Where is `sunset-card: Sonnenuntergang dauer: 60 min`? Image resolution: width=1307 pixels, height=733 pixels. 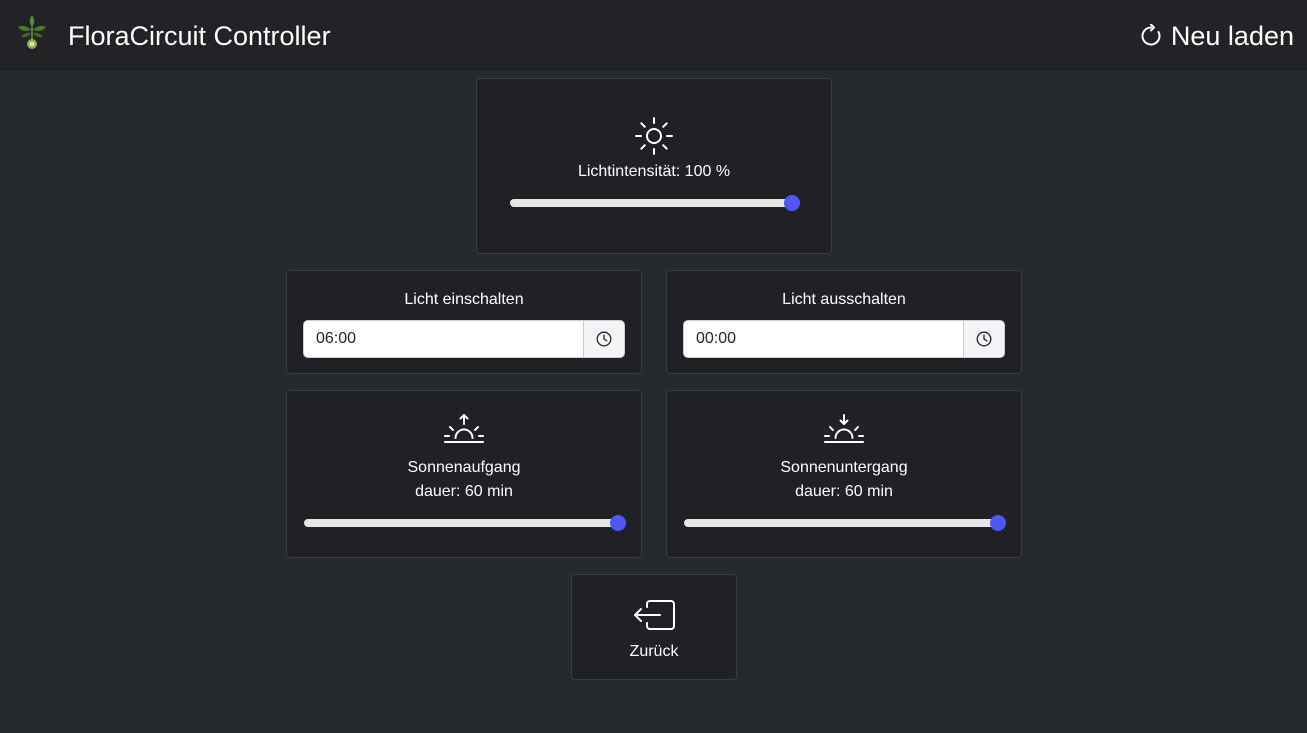 sunset-card: Sonnenuntergang dauer: 60 min is located at coordinates (844, 474).